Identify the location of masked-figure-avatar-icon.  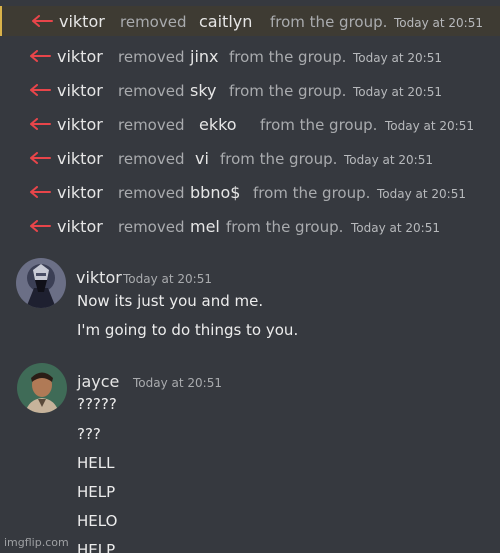
(41, 283).